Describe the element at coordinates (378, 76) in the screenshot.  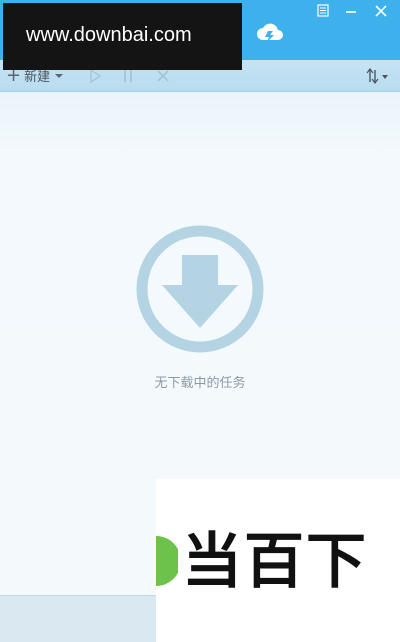
I see `sort-icon` at that location.